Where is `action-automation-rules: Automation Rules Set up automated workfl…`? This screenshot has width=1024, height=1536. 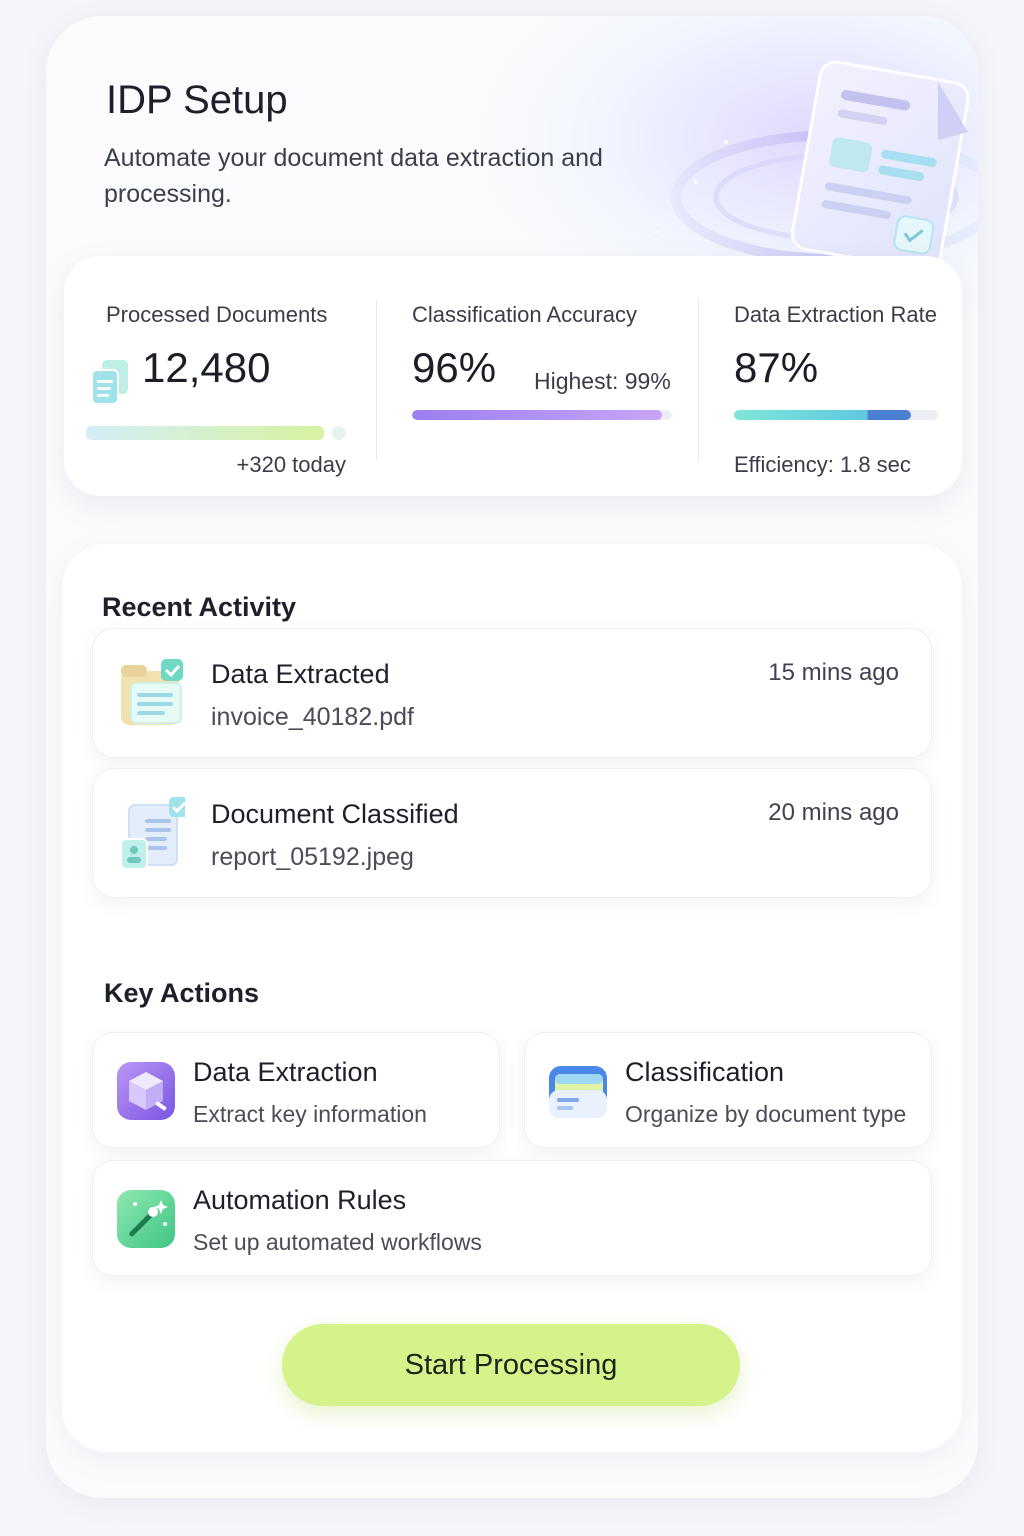
action-automation-rules: Automation Rules Set up automated workfl… is located at coordinates (512, 1218).